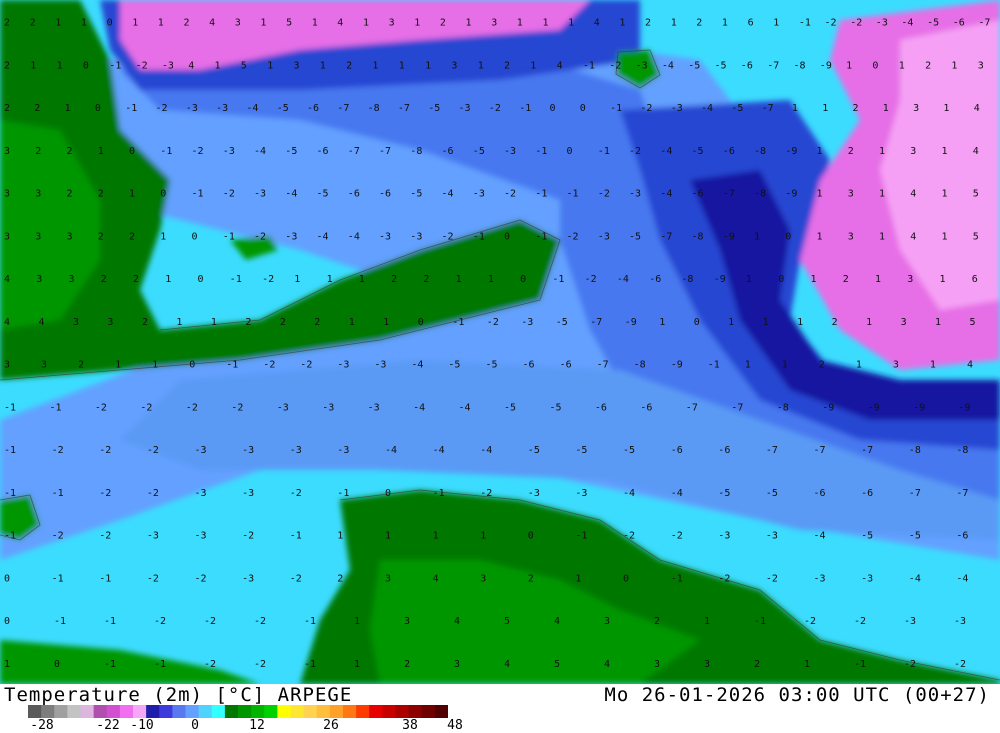  I want to click on colorbar-tick-label: -28, so click(42, 725).